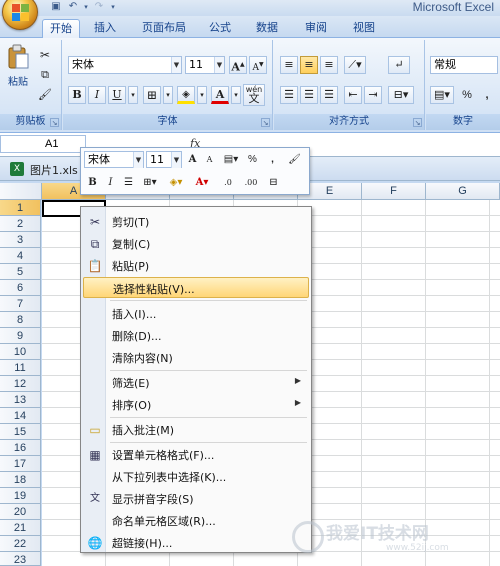  What do you see at coordinates (125, 65) in the screenshot?
I see `font-name-select: 宋体 ▼` at bounding box center [125, 65].